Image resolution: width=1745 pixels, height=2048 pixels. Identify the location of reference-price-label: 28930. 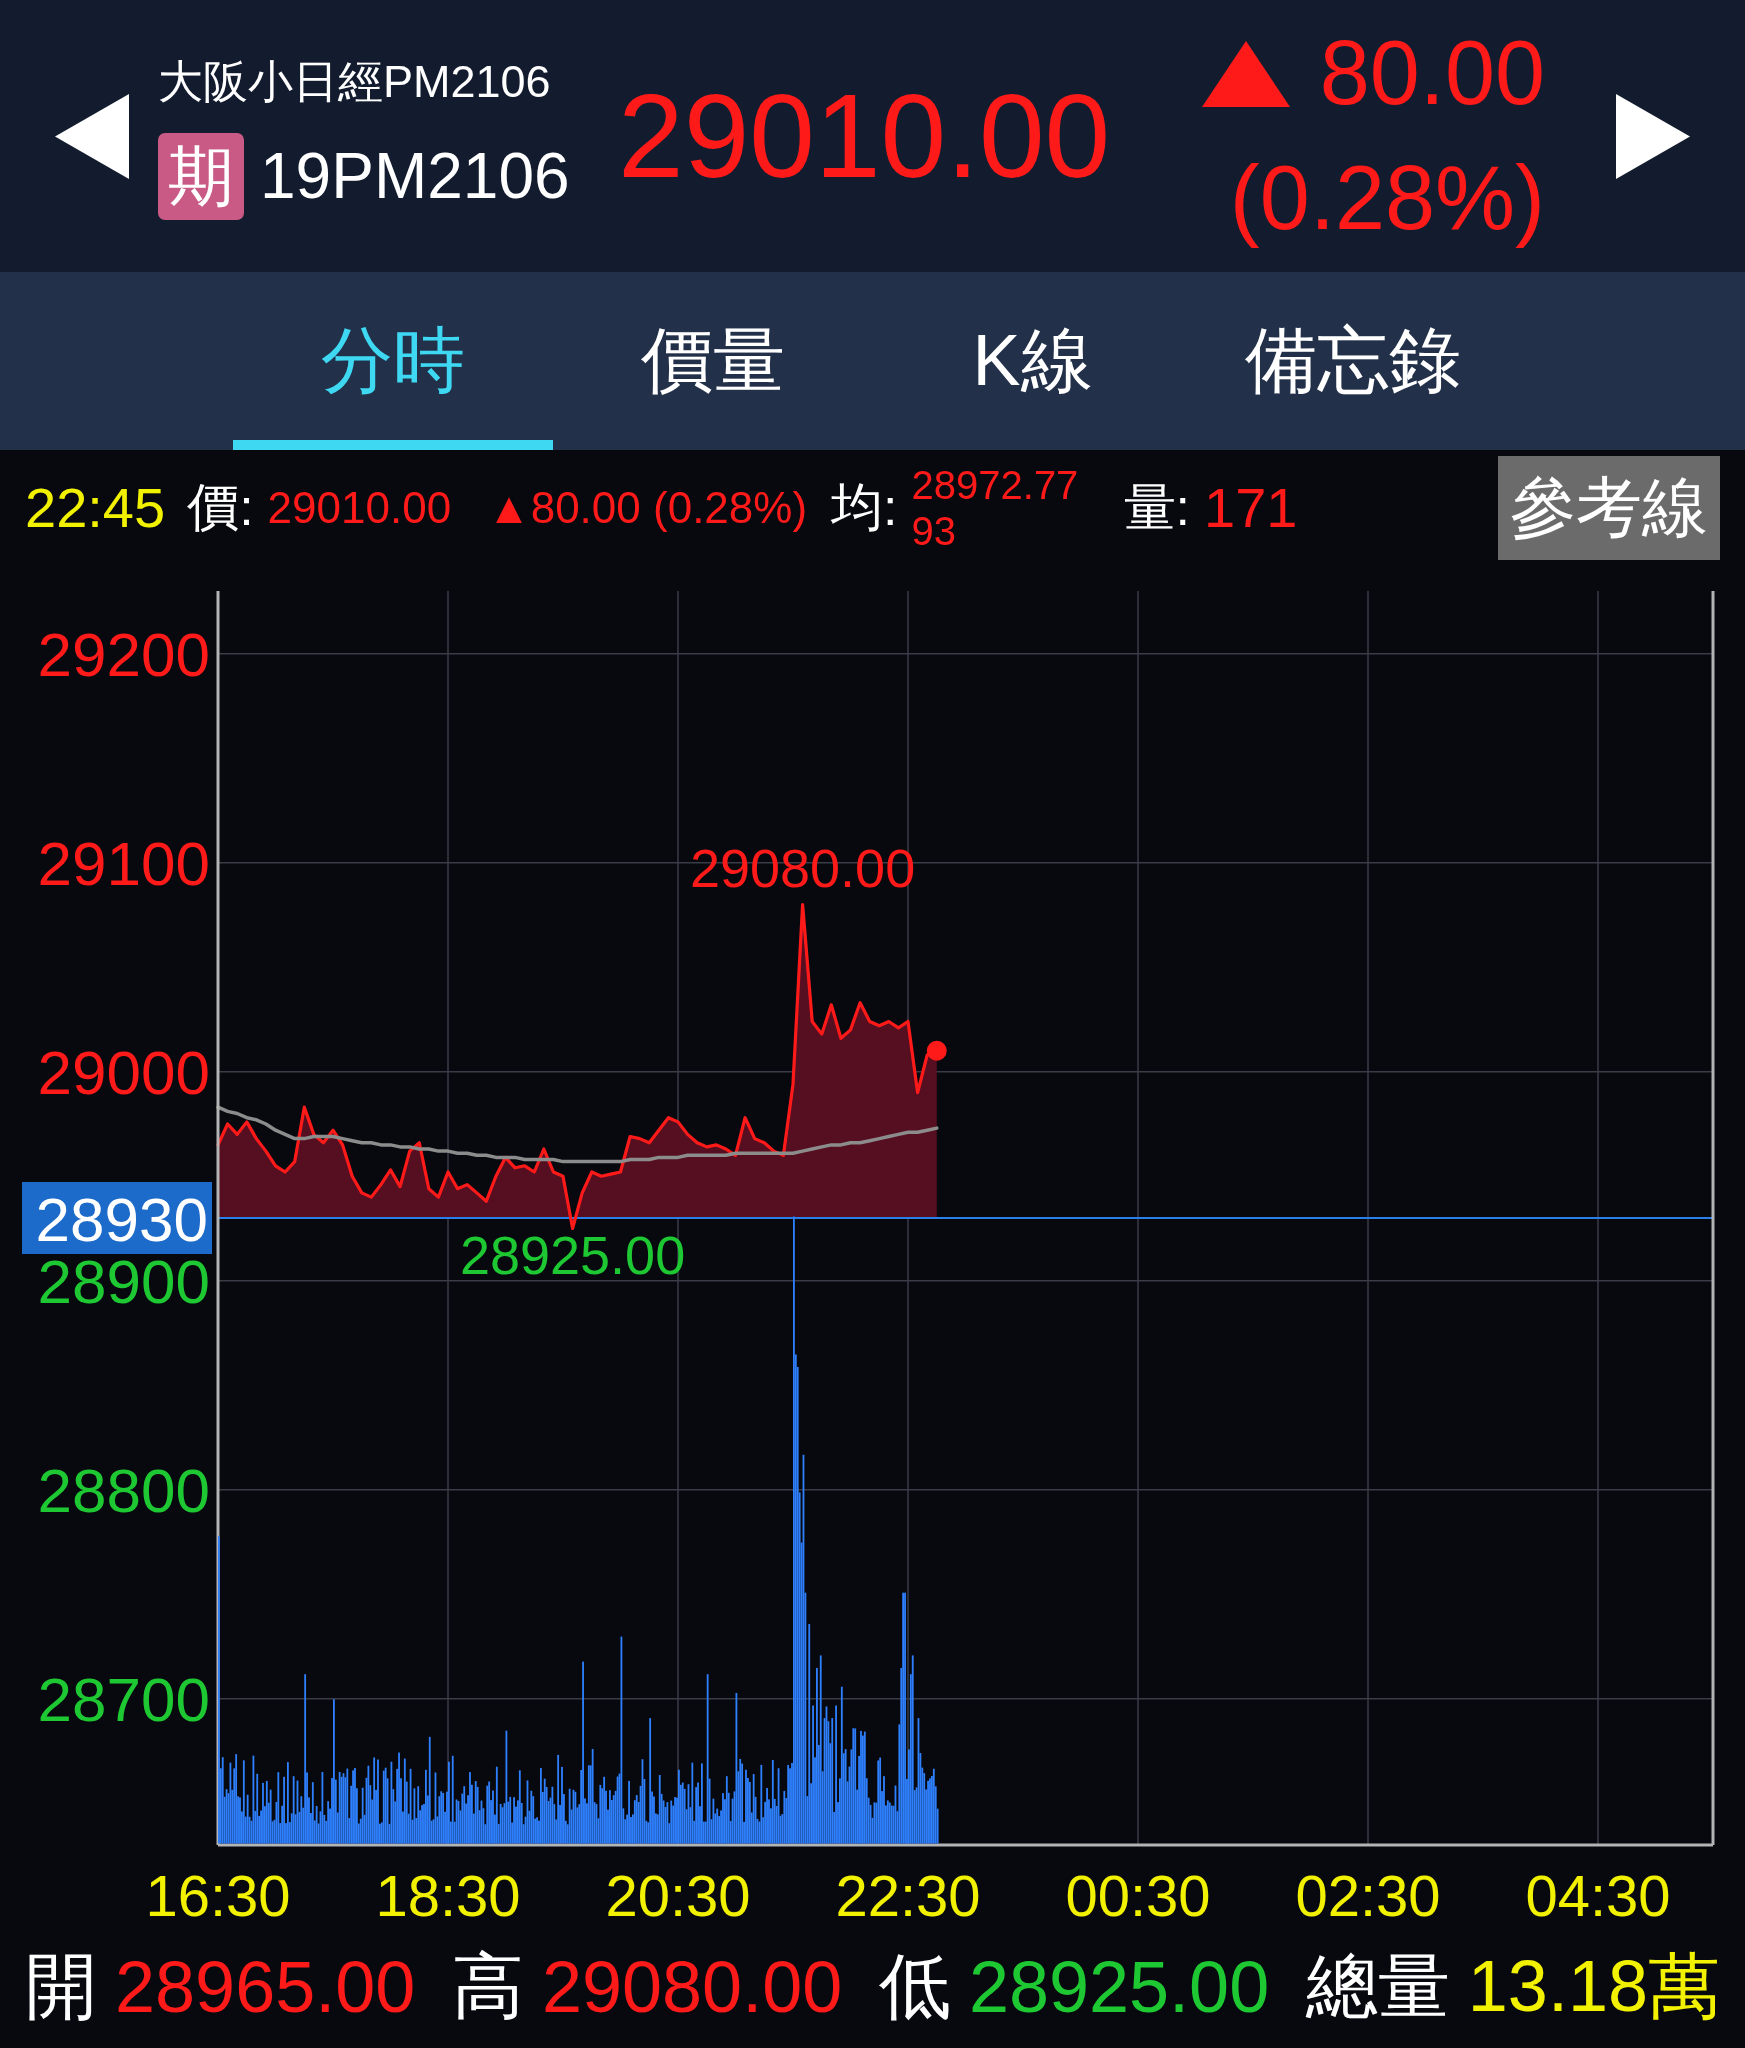
(117, 1218).